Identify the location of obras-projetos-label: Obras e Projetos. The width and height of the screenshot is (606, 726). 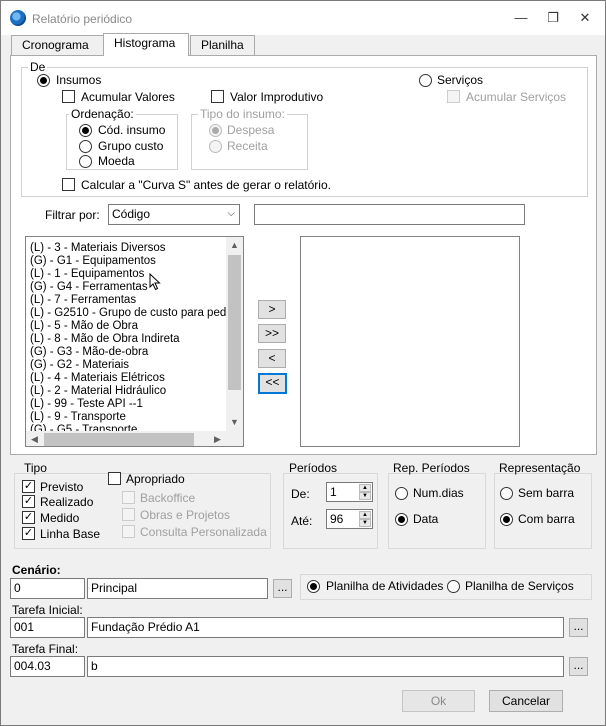
(185, 515).